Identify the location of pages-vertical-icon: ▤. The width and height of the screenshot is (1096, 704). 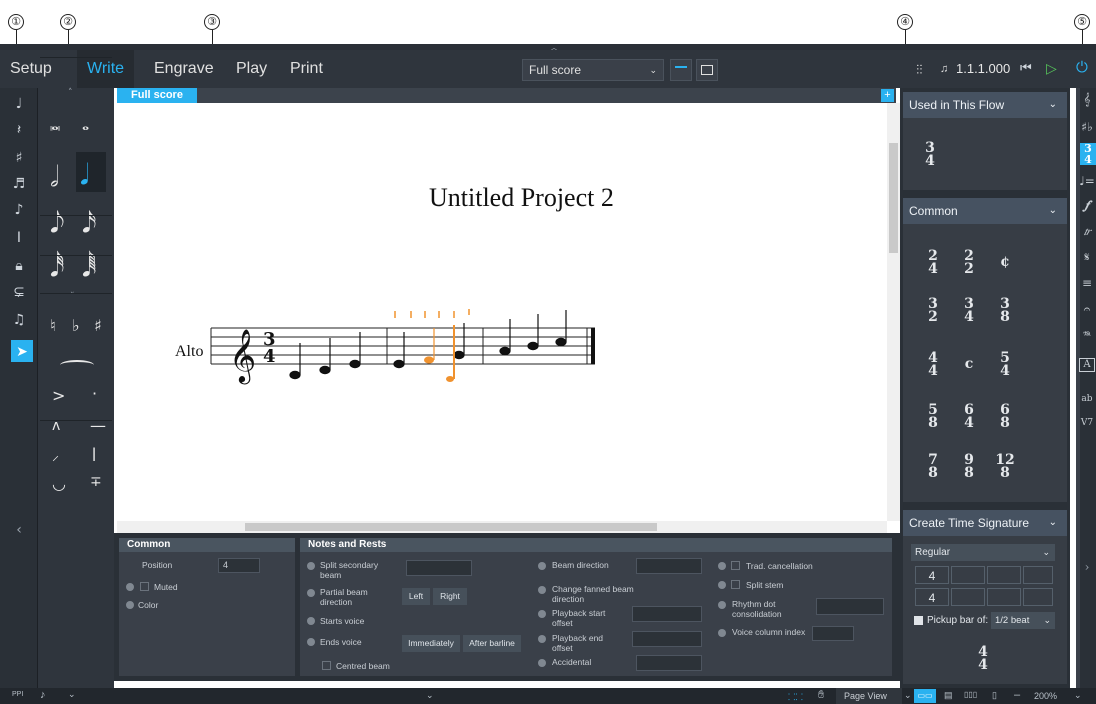
(948, 695).